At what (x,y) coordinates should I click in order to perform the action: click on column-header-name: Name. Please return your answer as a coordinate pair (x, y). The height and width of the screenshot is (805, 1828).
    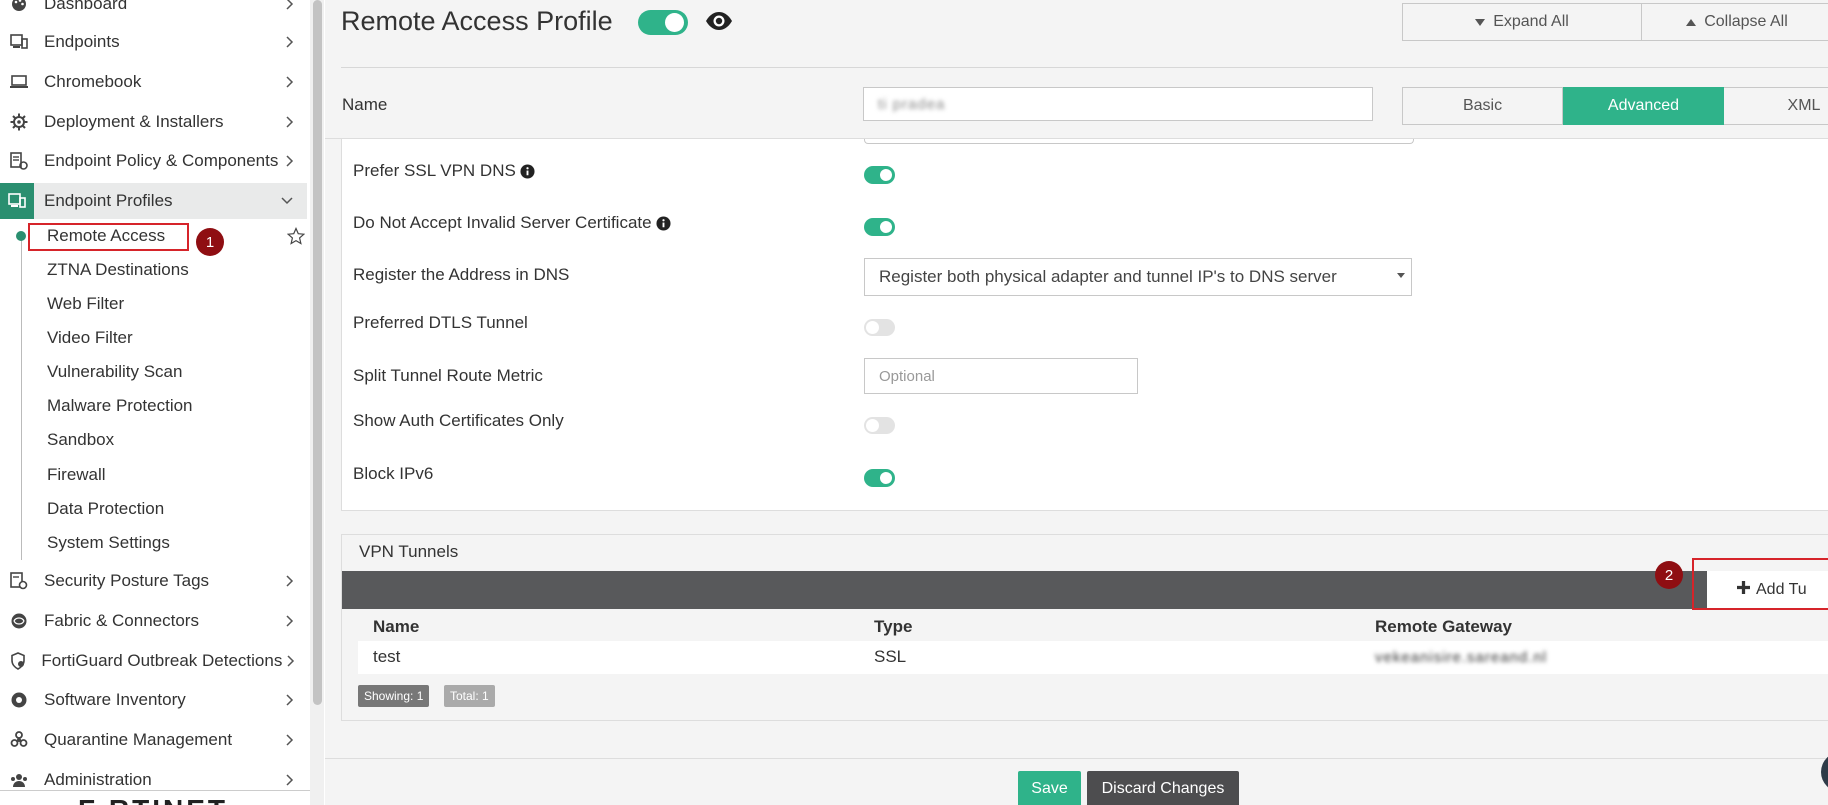
    Looking at the image, I should click on (396, 627).